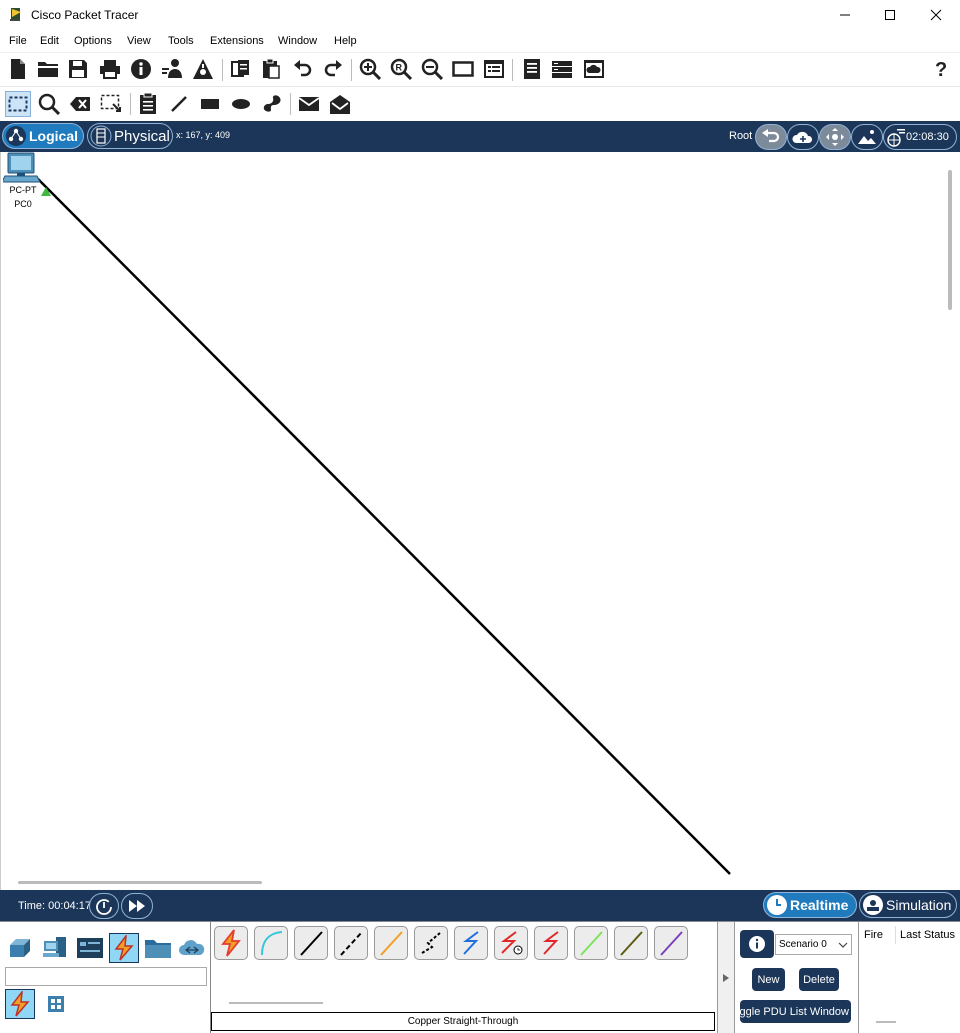 This screenshot has height=1033, width=960. I want to click on pdu-list-scroll-thumb, so click(886, 1022).